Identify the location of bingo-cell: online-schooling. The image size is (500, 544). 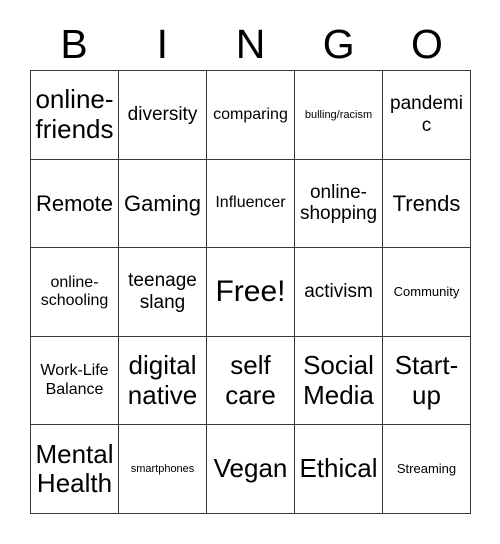
(75, 292).